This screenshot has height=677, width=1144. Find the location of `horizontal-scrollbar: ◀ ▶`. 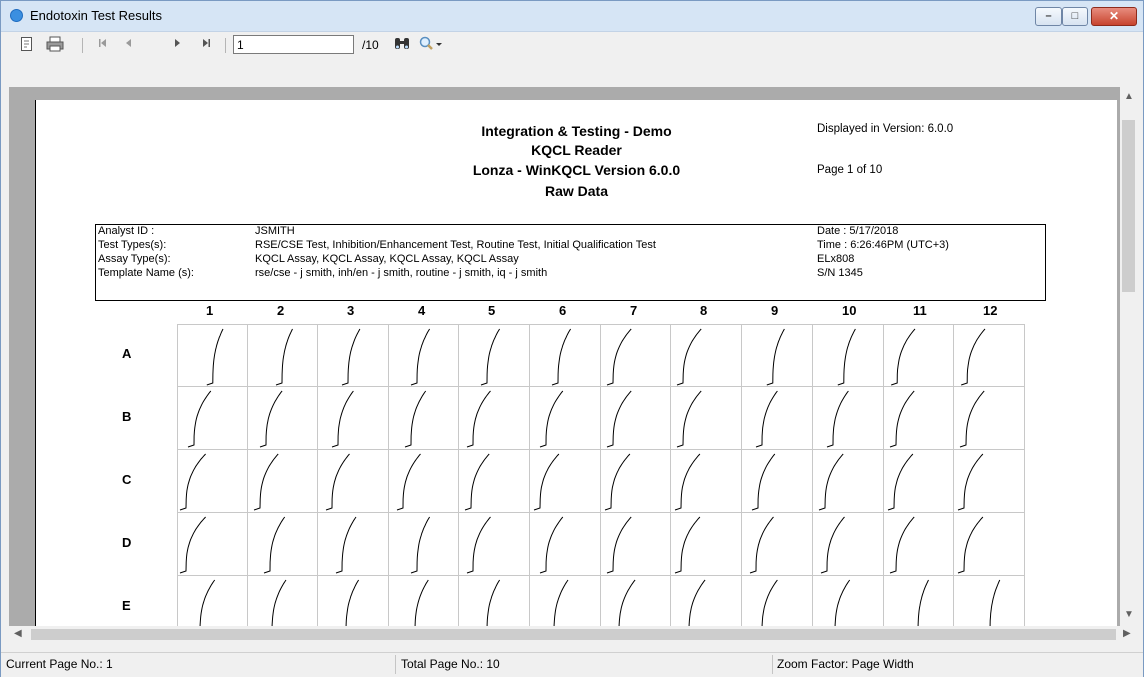

horizontal-scrollbar: ◀ ▶ is located at coordinates (573, 634).